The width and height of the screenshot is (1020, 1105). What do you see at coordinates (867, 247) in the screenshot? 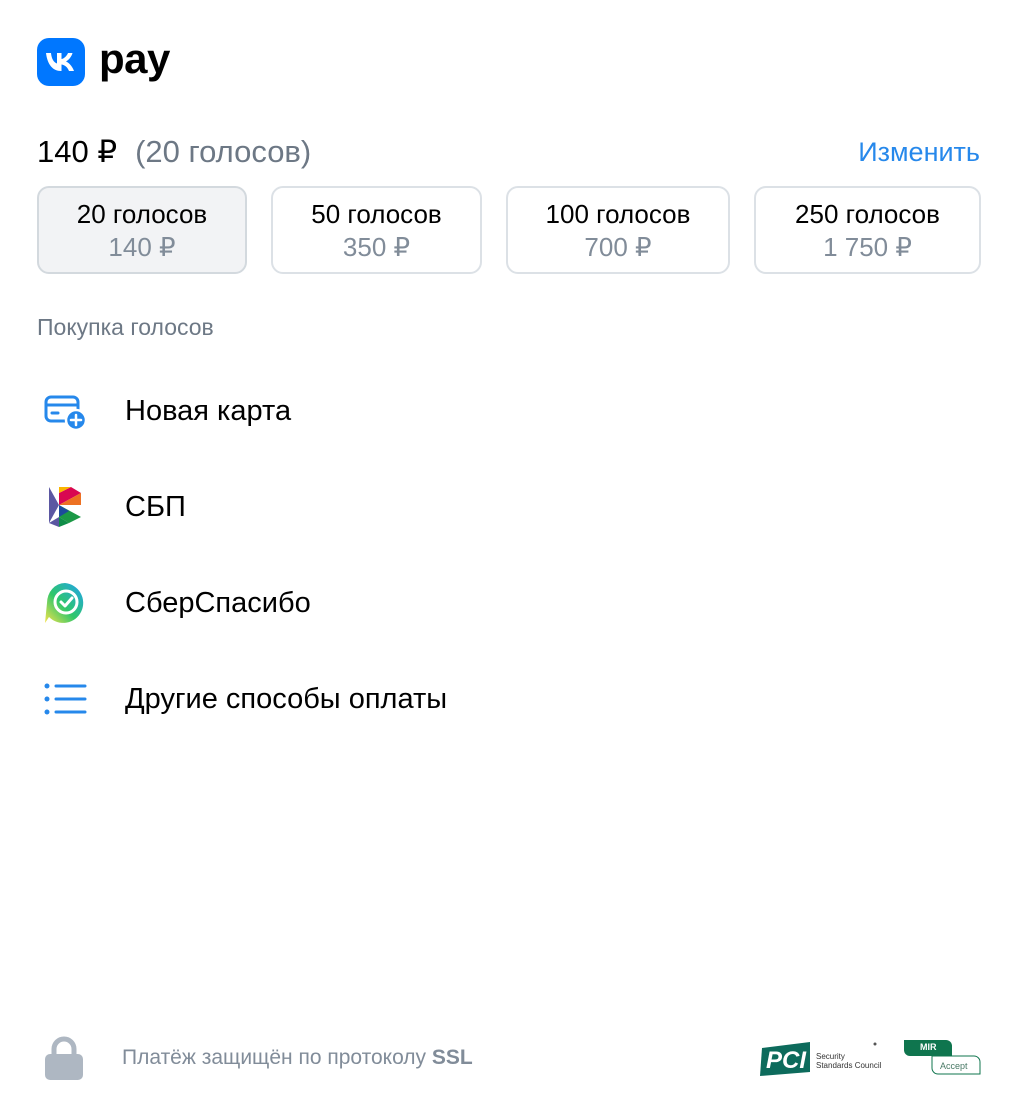
I see `option-price: 1 750 ₽` at bounding box center [867, 247].